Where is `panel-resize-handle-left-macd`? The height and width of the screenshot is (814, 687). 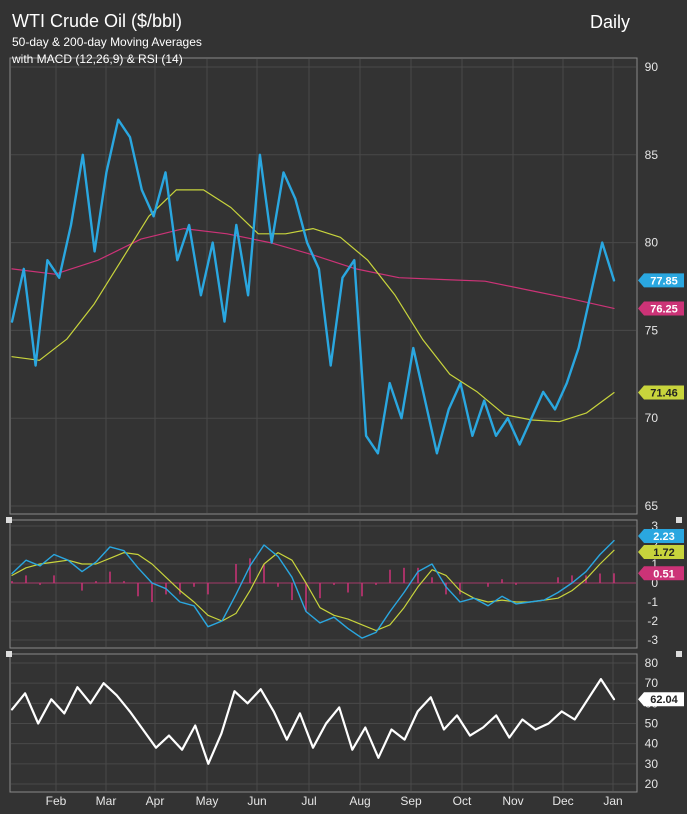 panel-resize-handle-left-macd is located at coordinates (9, 520).